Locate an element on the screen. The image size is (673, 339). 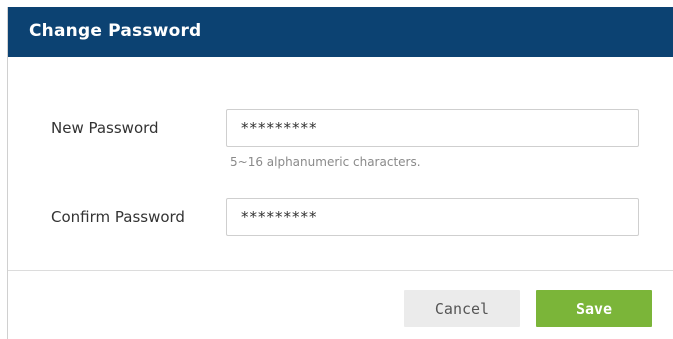
new-password-hint: 5~16 alphanumeric characters. is located at coordinates (325, 162).